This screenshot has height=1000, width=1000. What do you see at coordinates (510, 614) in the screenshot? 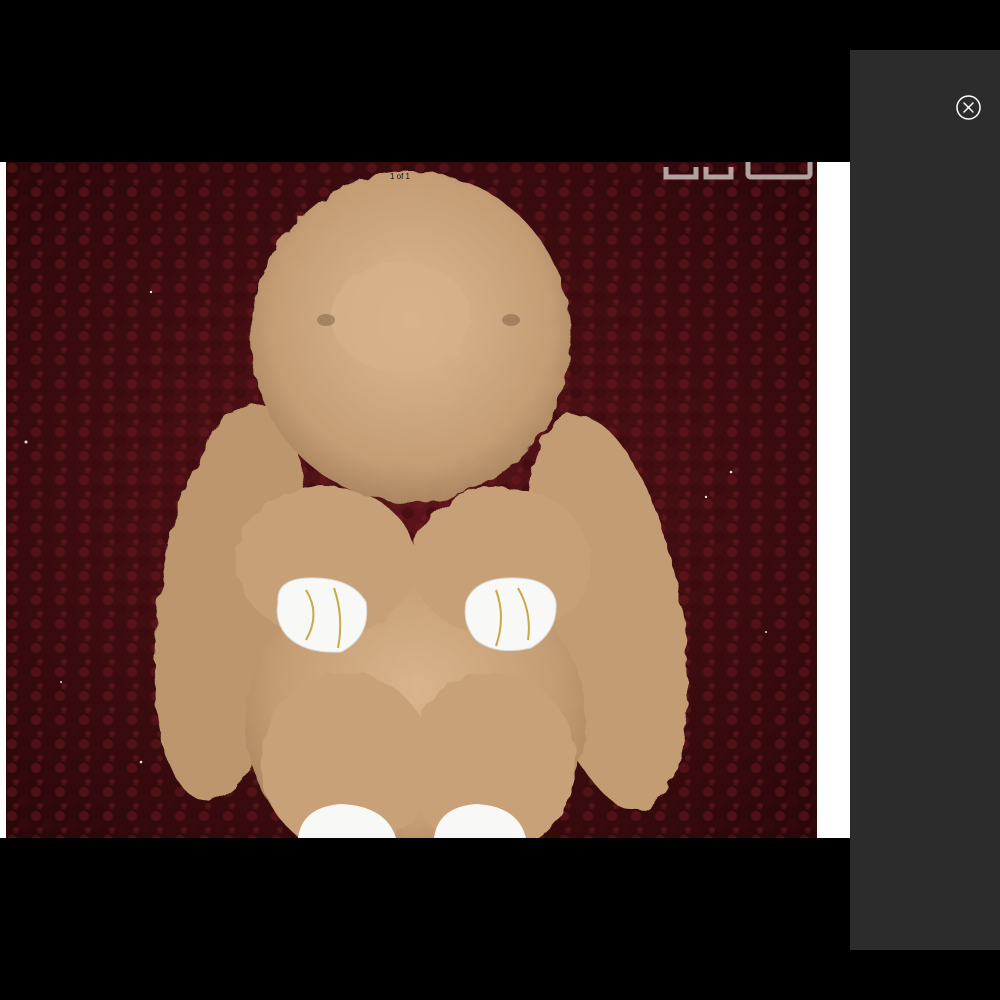
I see `right-paw` at bounding box center [510, 614].